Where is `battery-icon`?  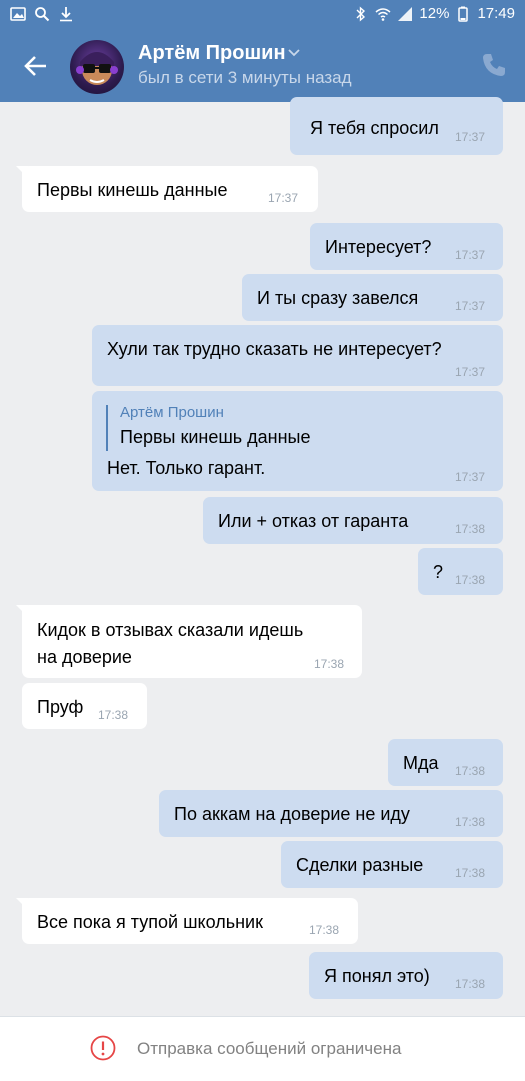 battery-icon is located at coordinates (463, 14).